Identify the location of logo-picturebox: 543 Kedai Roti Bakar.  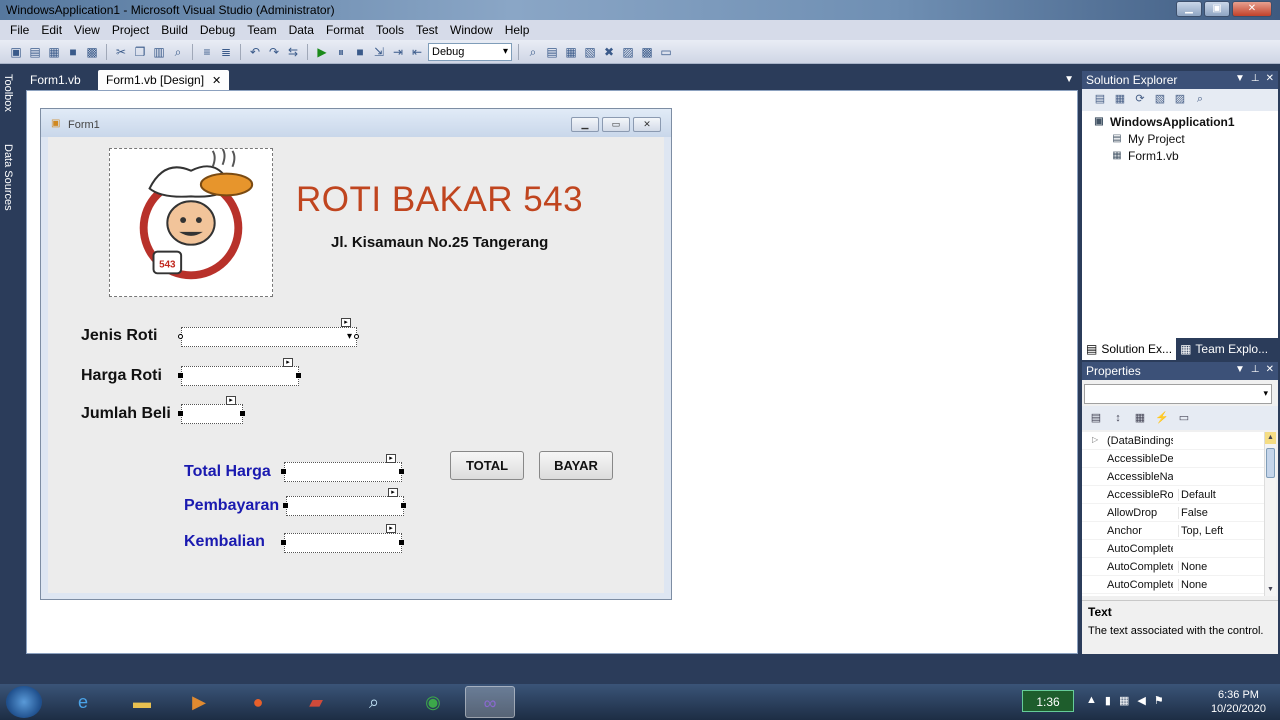
(191, 226).